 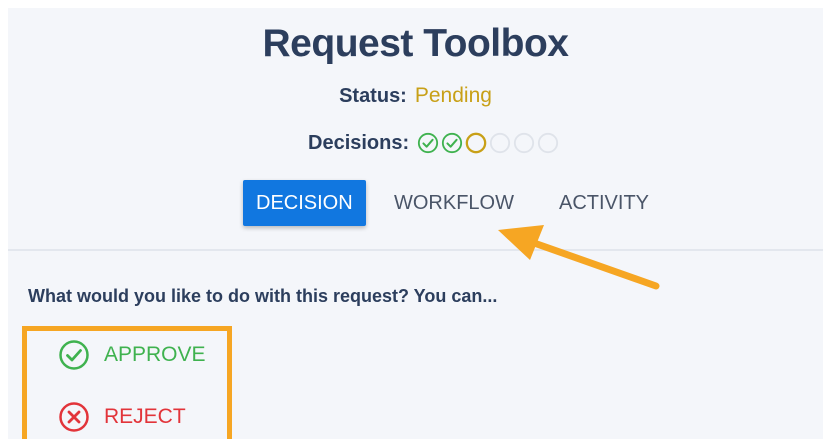 I want to click on page-title: Request Toolbox, so click(x=415, y=43).